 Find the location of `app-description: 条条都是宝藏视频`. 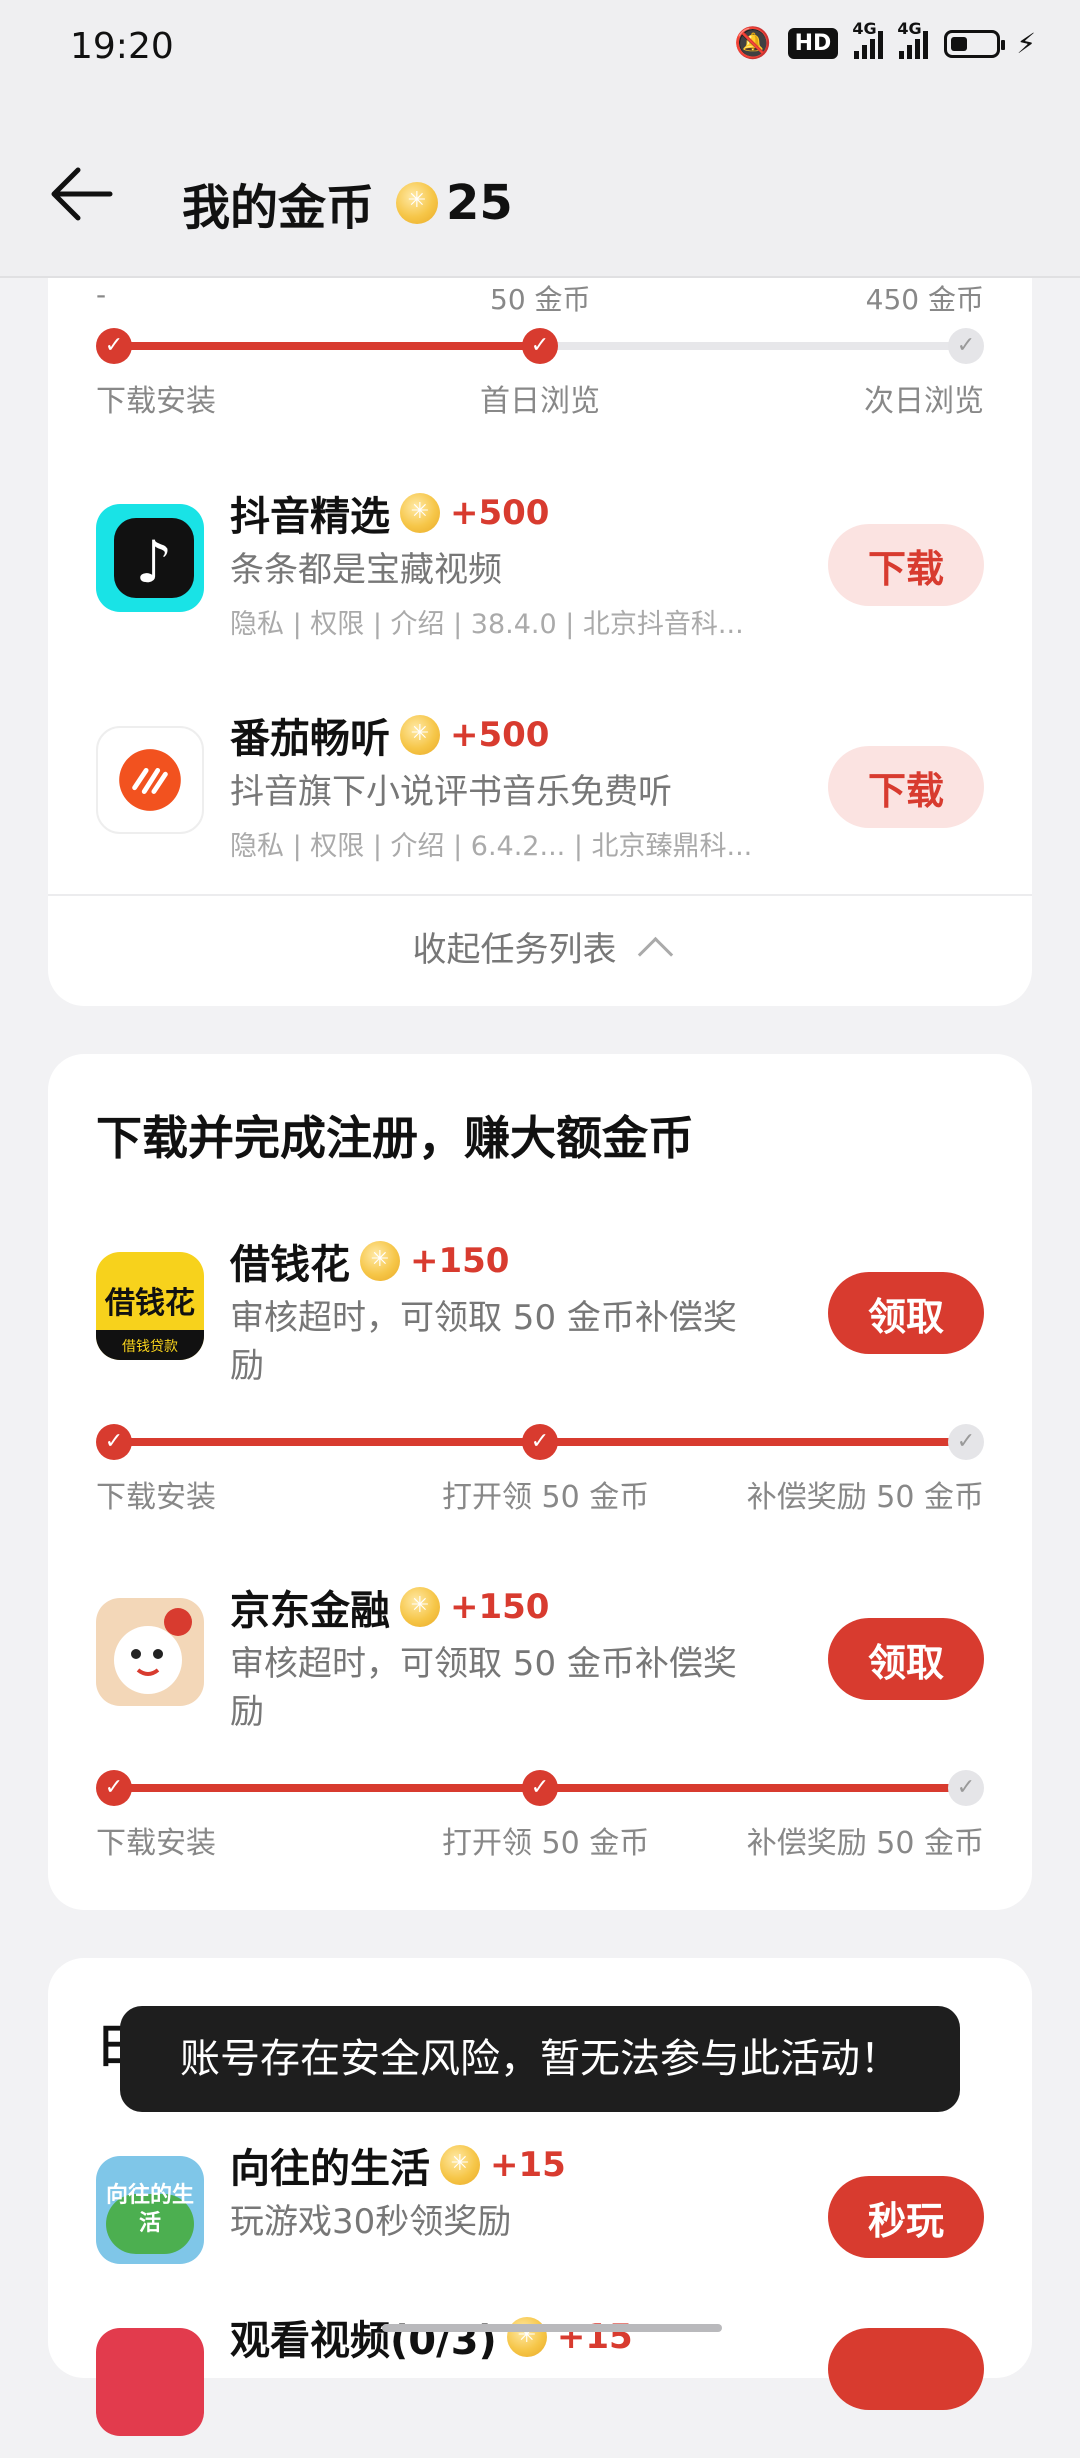

app-description: 条条都是宝藏视频 is located at coordinates (366, 570).